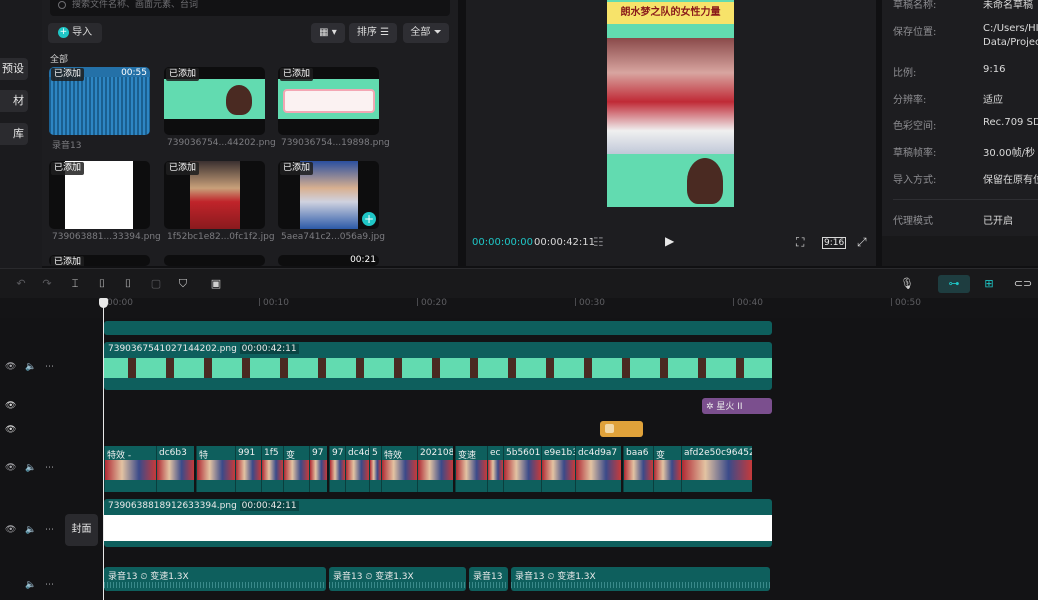 The image size is (1038, 600). What do you see at coordinates (800, 242) in the screenshot?
I see `fit-icon: ⛶` at bounding box center [800, 242].